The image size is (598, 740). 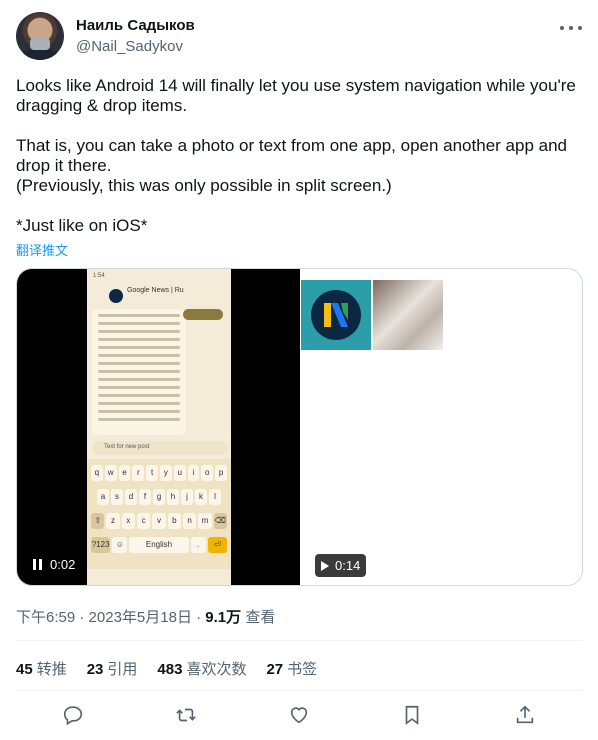 I want to click on keyboard-row: ?123 ☺ English. ⏎, so click(x=159, y=545).